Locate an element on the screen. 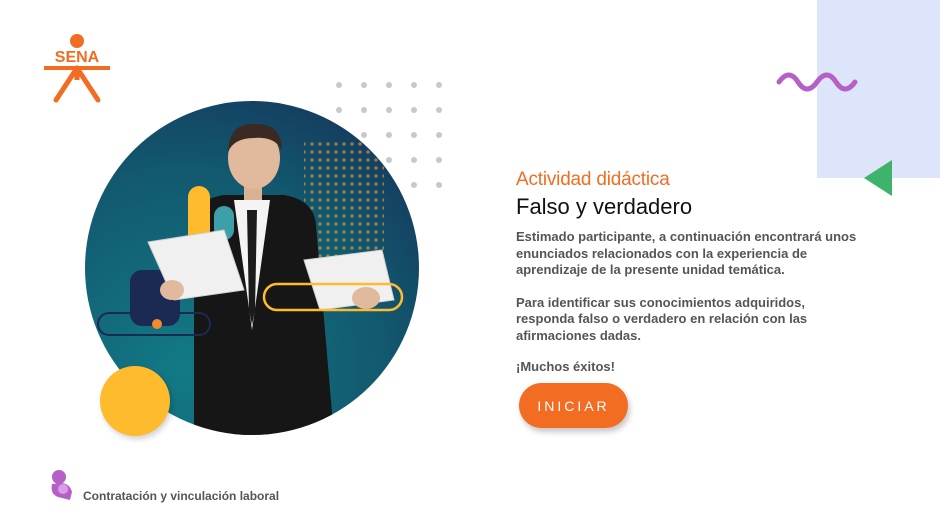 This screenshot has width=940, height=528. start-button: INICIAR is located at coordinates (573, 405).